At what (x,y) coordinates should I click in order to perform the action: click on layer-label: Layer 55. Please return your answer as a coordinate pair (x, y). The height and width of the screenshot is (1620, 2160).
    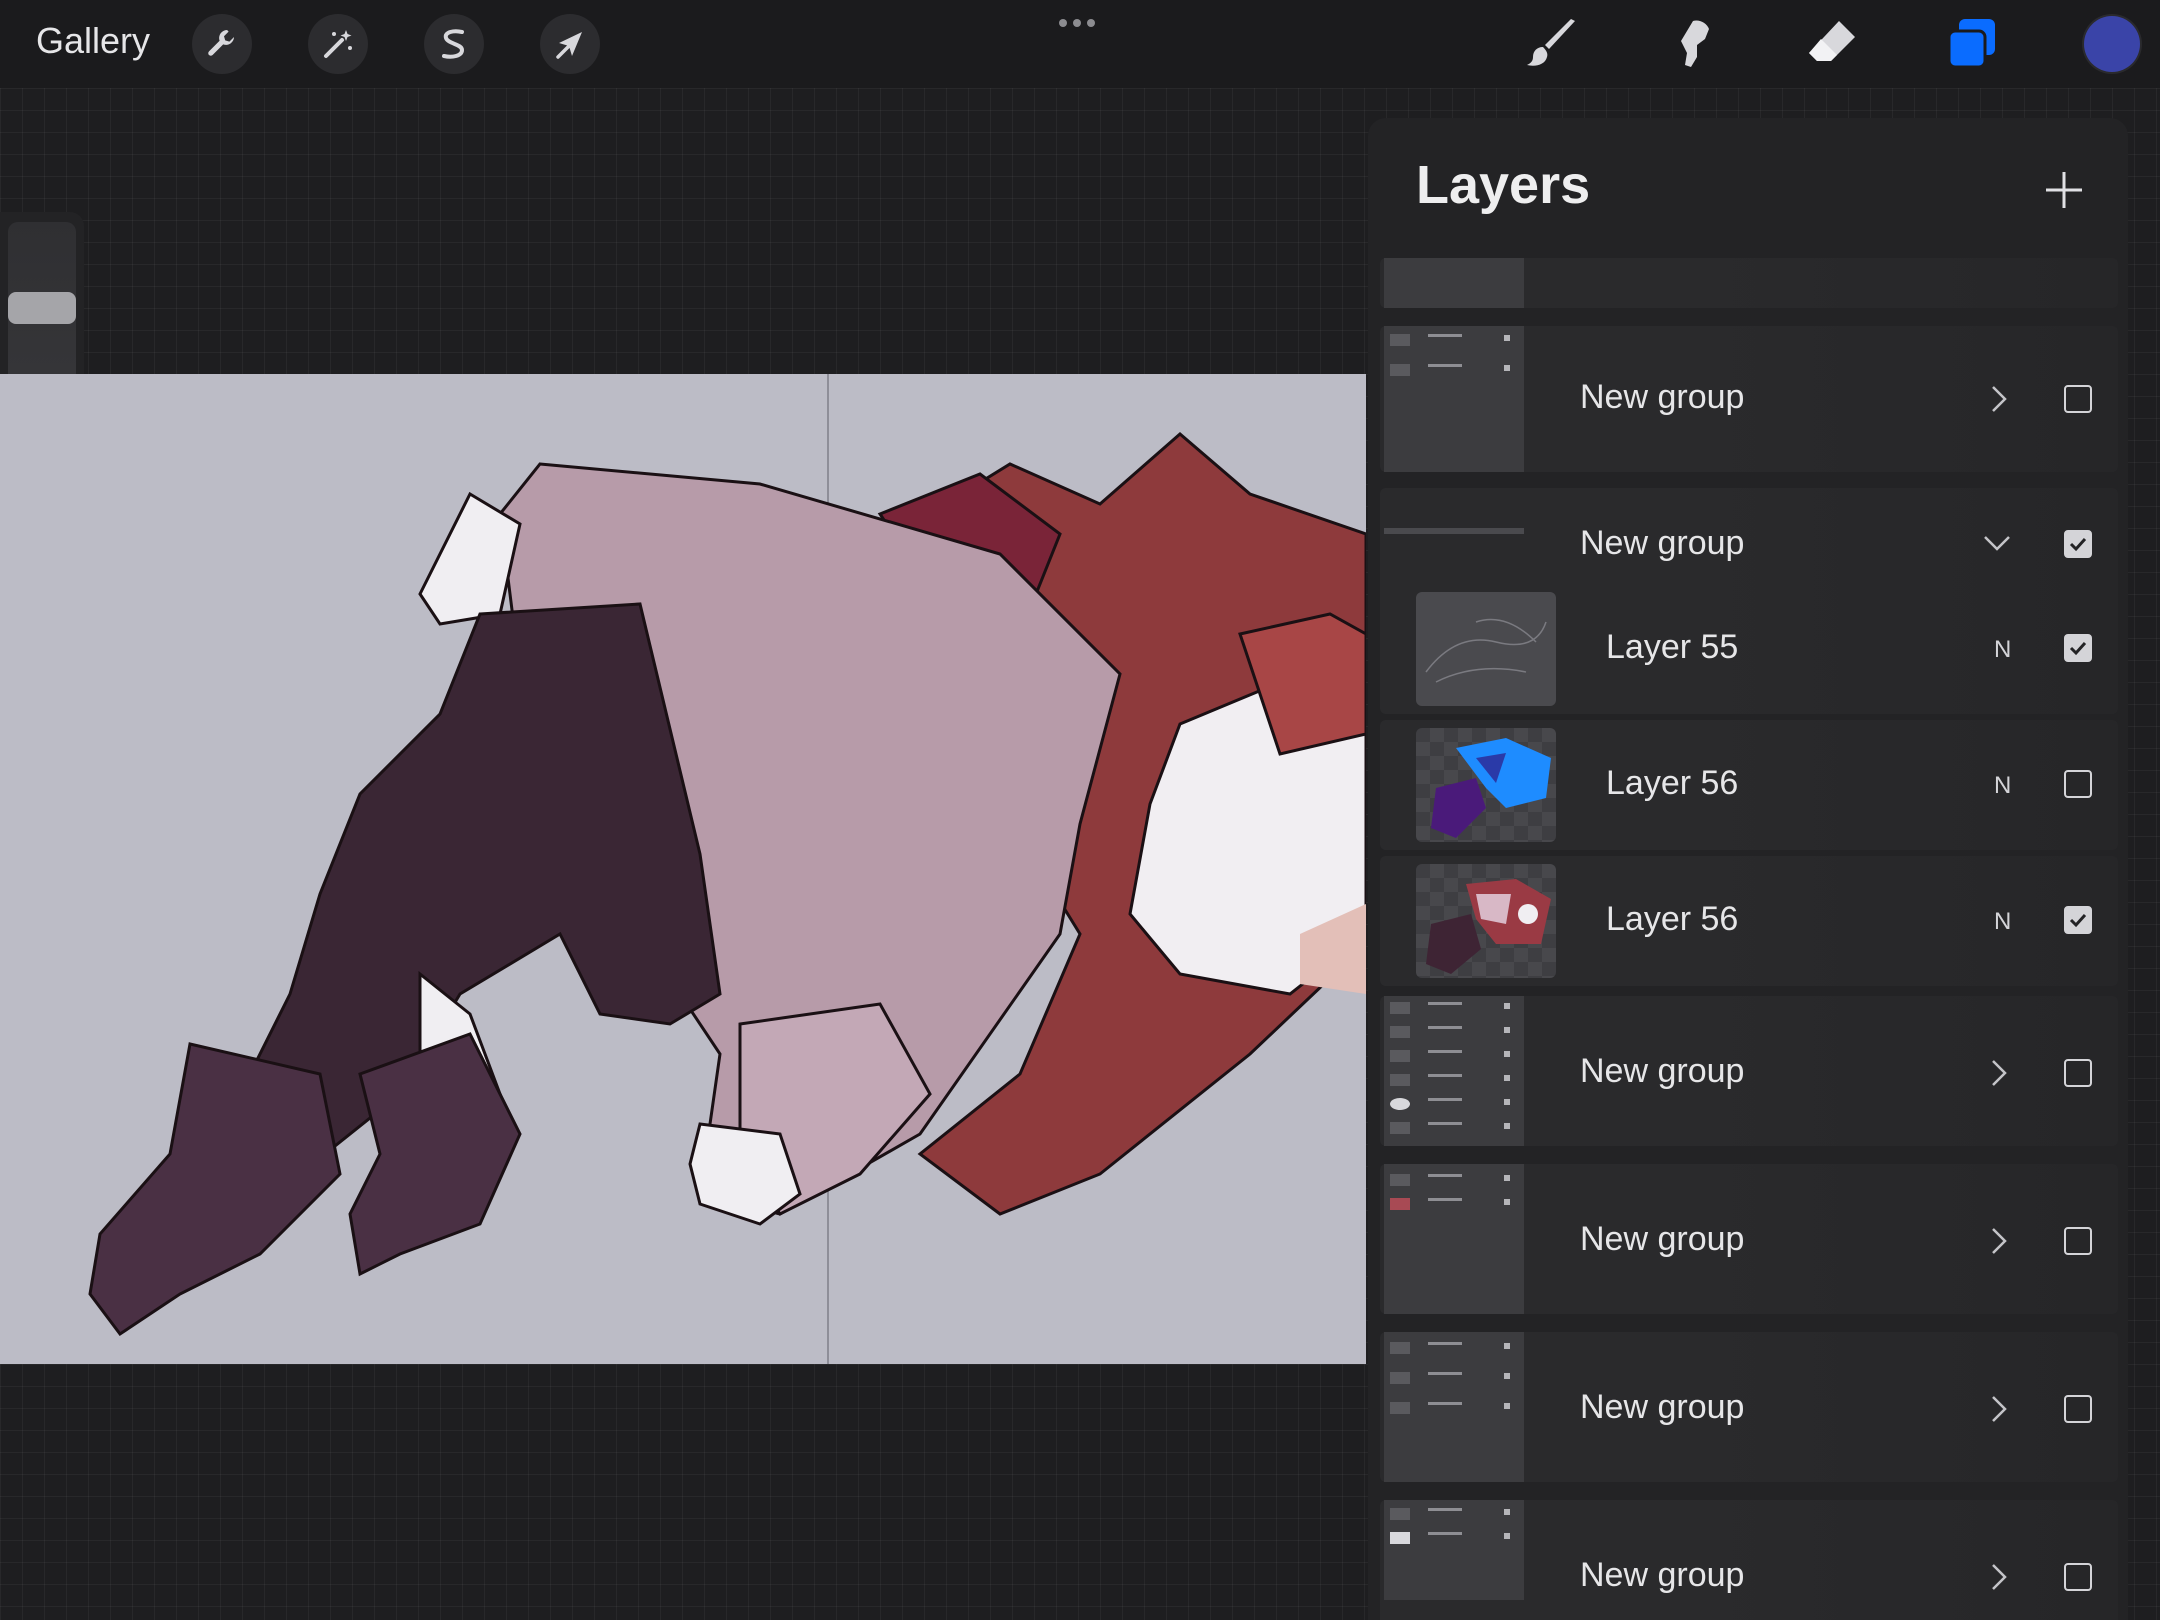
    Looking at the image, I should click on (1672, 647).